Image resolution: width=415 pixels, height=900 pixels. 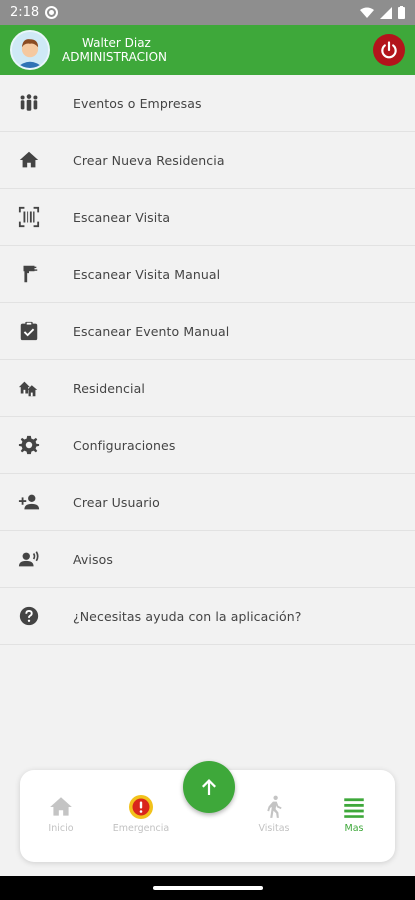 What do you see at coordinates (29, 445) in the screenshot?
I see `gear-icon` at bounding box center [29, 445].